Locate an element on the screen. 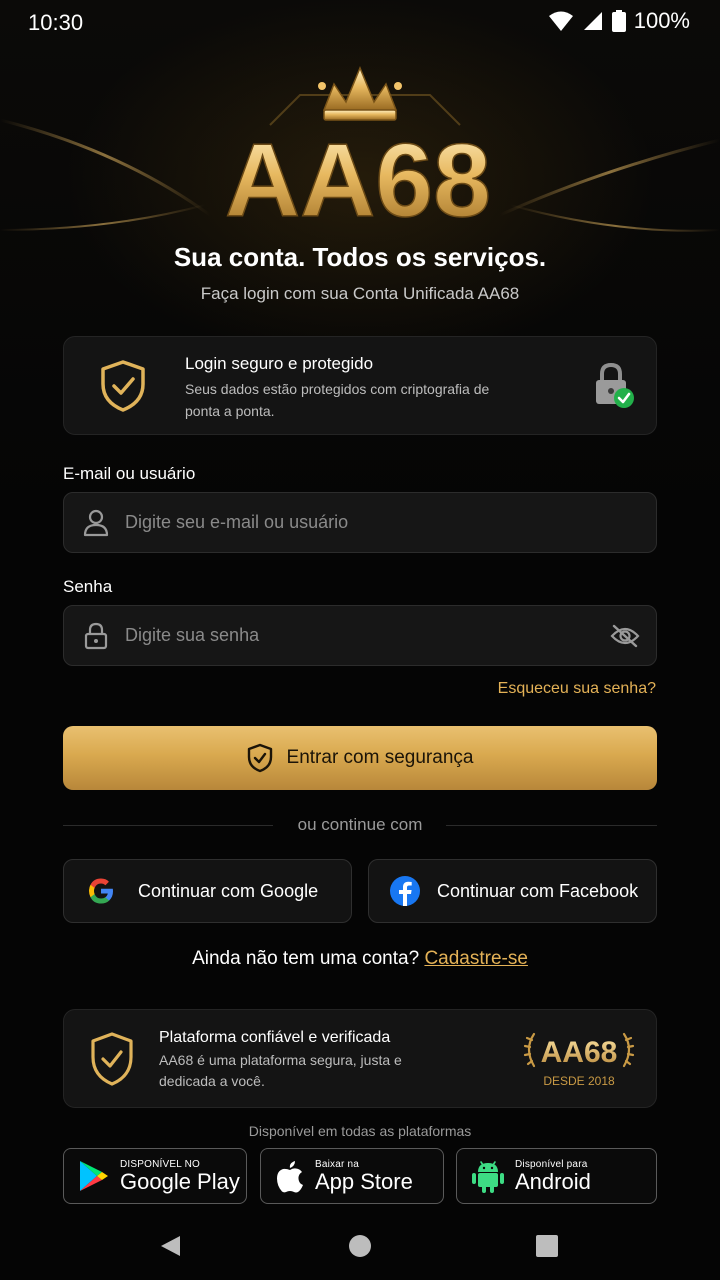 Image resolution: width=720 pixels, height=1280 pixels. battery-icon is located at coordinates (618, 21).